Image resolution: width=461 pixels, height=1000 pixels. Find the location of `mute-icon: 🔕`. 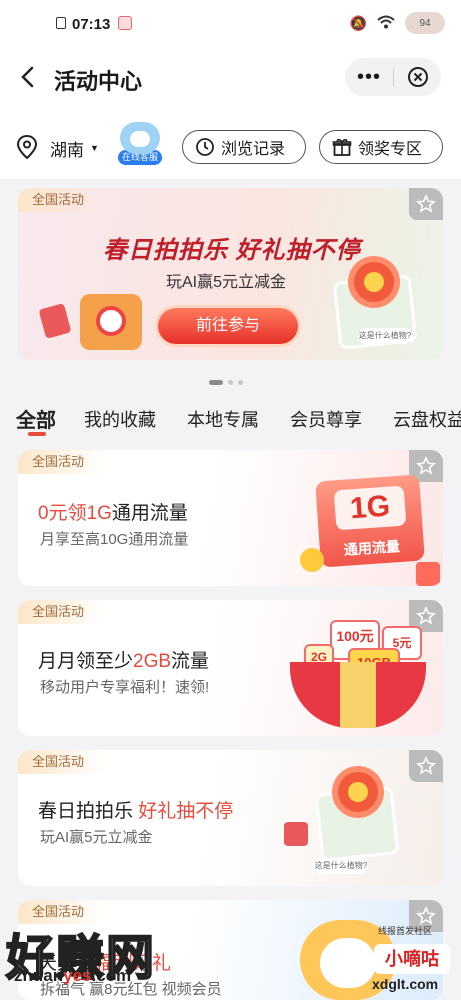

mute-icon: 🔕 is located at coordinates (358, 22).